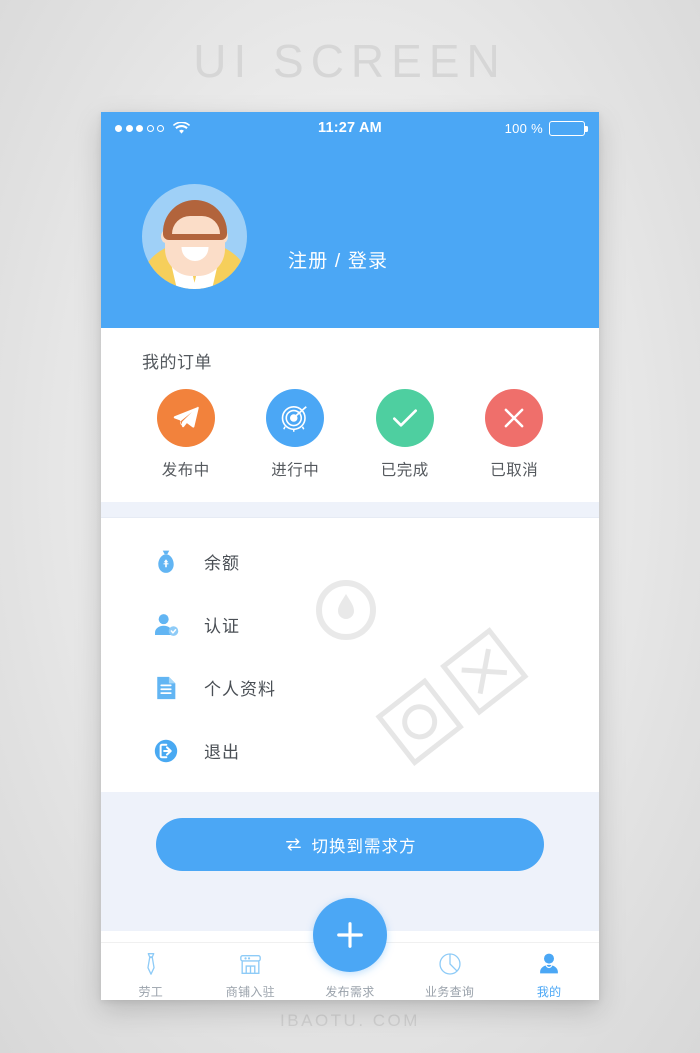 The height and width of the screenshot is (1053, 700). I want to click on my-orders-section: 我的订单 发布中 进行中 已完成 已取消, so click(350, 415).